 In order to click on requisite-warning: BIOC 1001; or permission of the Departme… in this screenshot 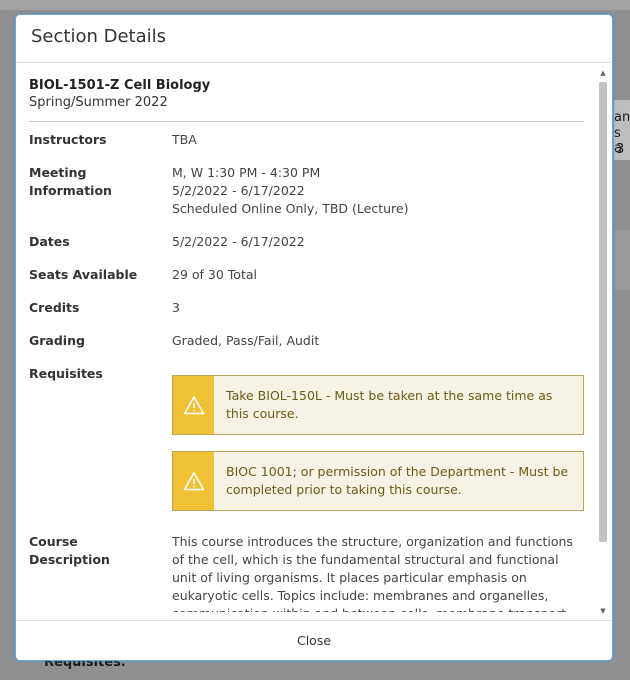, I will do `click(378, 481)`.